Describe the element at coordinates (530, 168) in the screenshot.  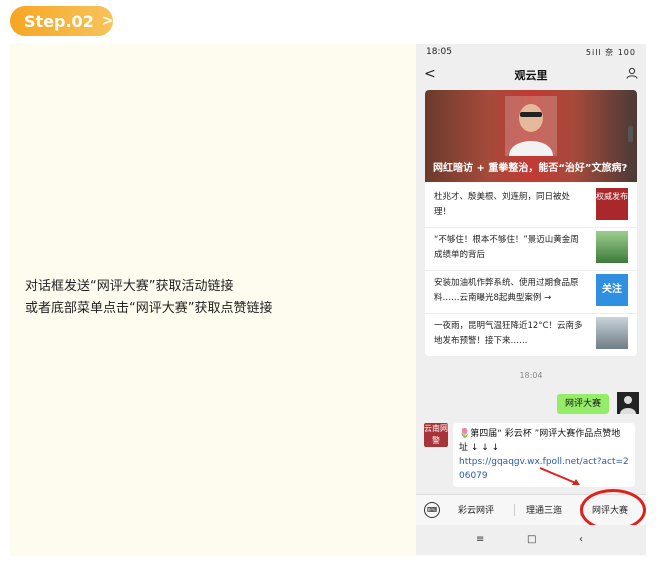
I see `hero-caption: 网红暗访 + 重拳整治，能否“治好”文旅病?` at that location.